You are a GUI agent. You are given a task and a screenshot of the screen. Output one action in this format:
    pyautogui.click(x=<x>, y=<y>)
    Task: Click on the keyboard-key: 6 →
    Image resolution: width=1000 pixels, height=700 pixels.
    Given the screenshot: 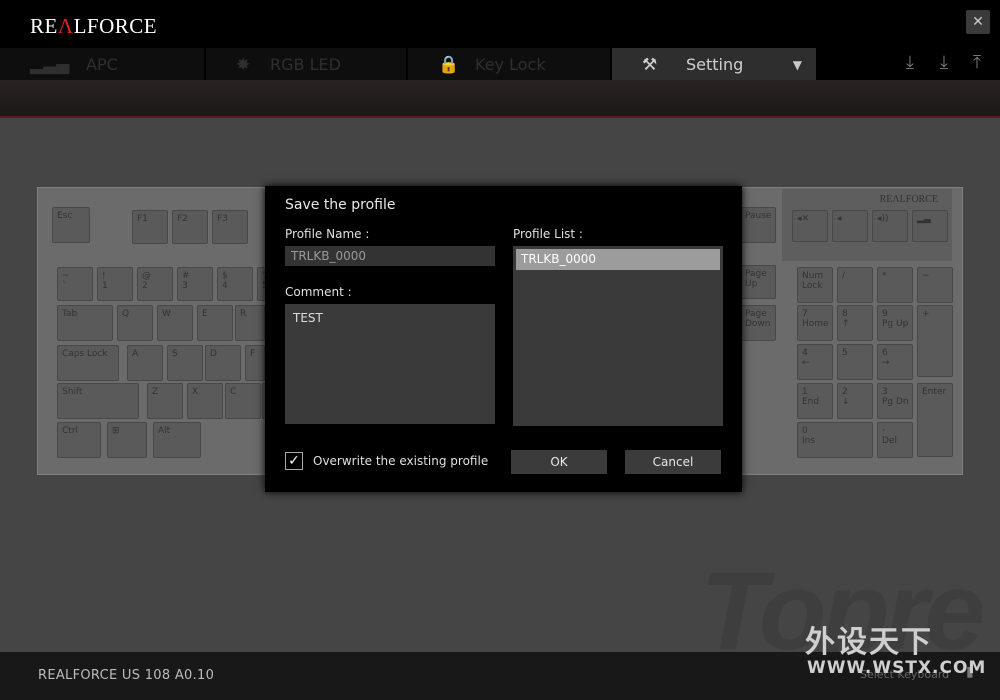 What is the action you would take?
    pyautogui.click(x=895, y=362)
    